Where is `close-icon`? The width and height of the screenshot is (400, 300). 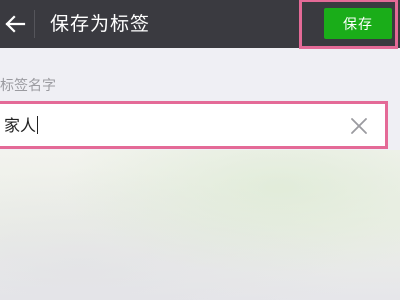
close-icon is located at coordinates (359, 126).